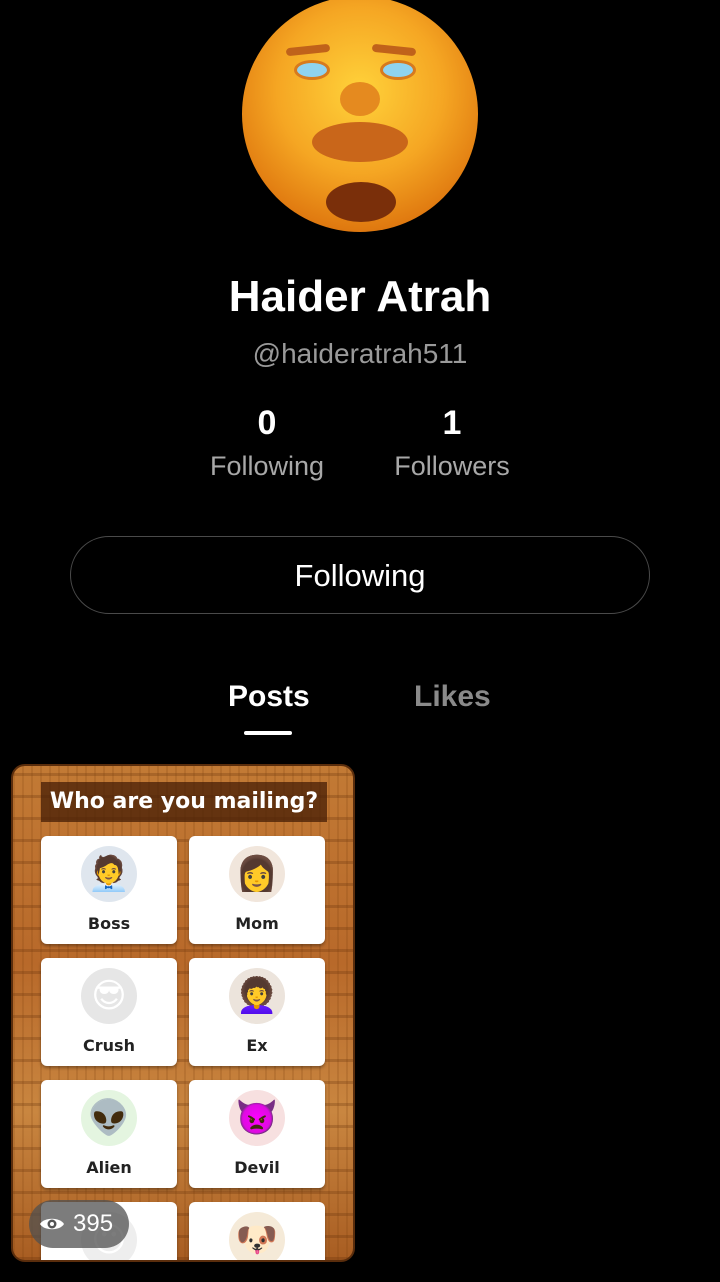  I want to click on view-count-badge: 395, so click(79, 1224).